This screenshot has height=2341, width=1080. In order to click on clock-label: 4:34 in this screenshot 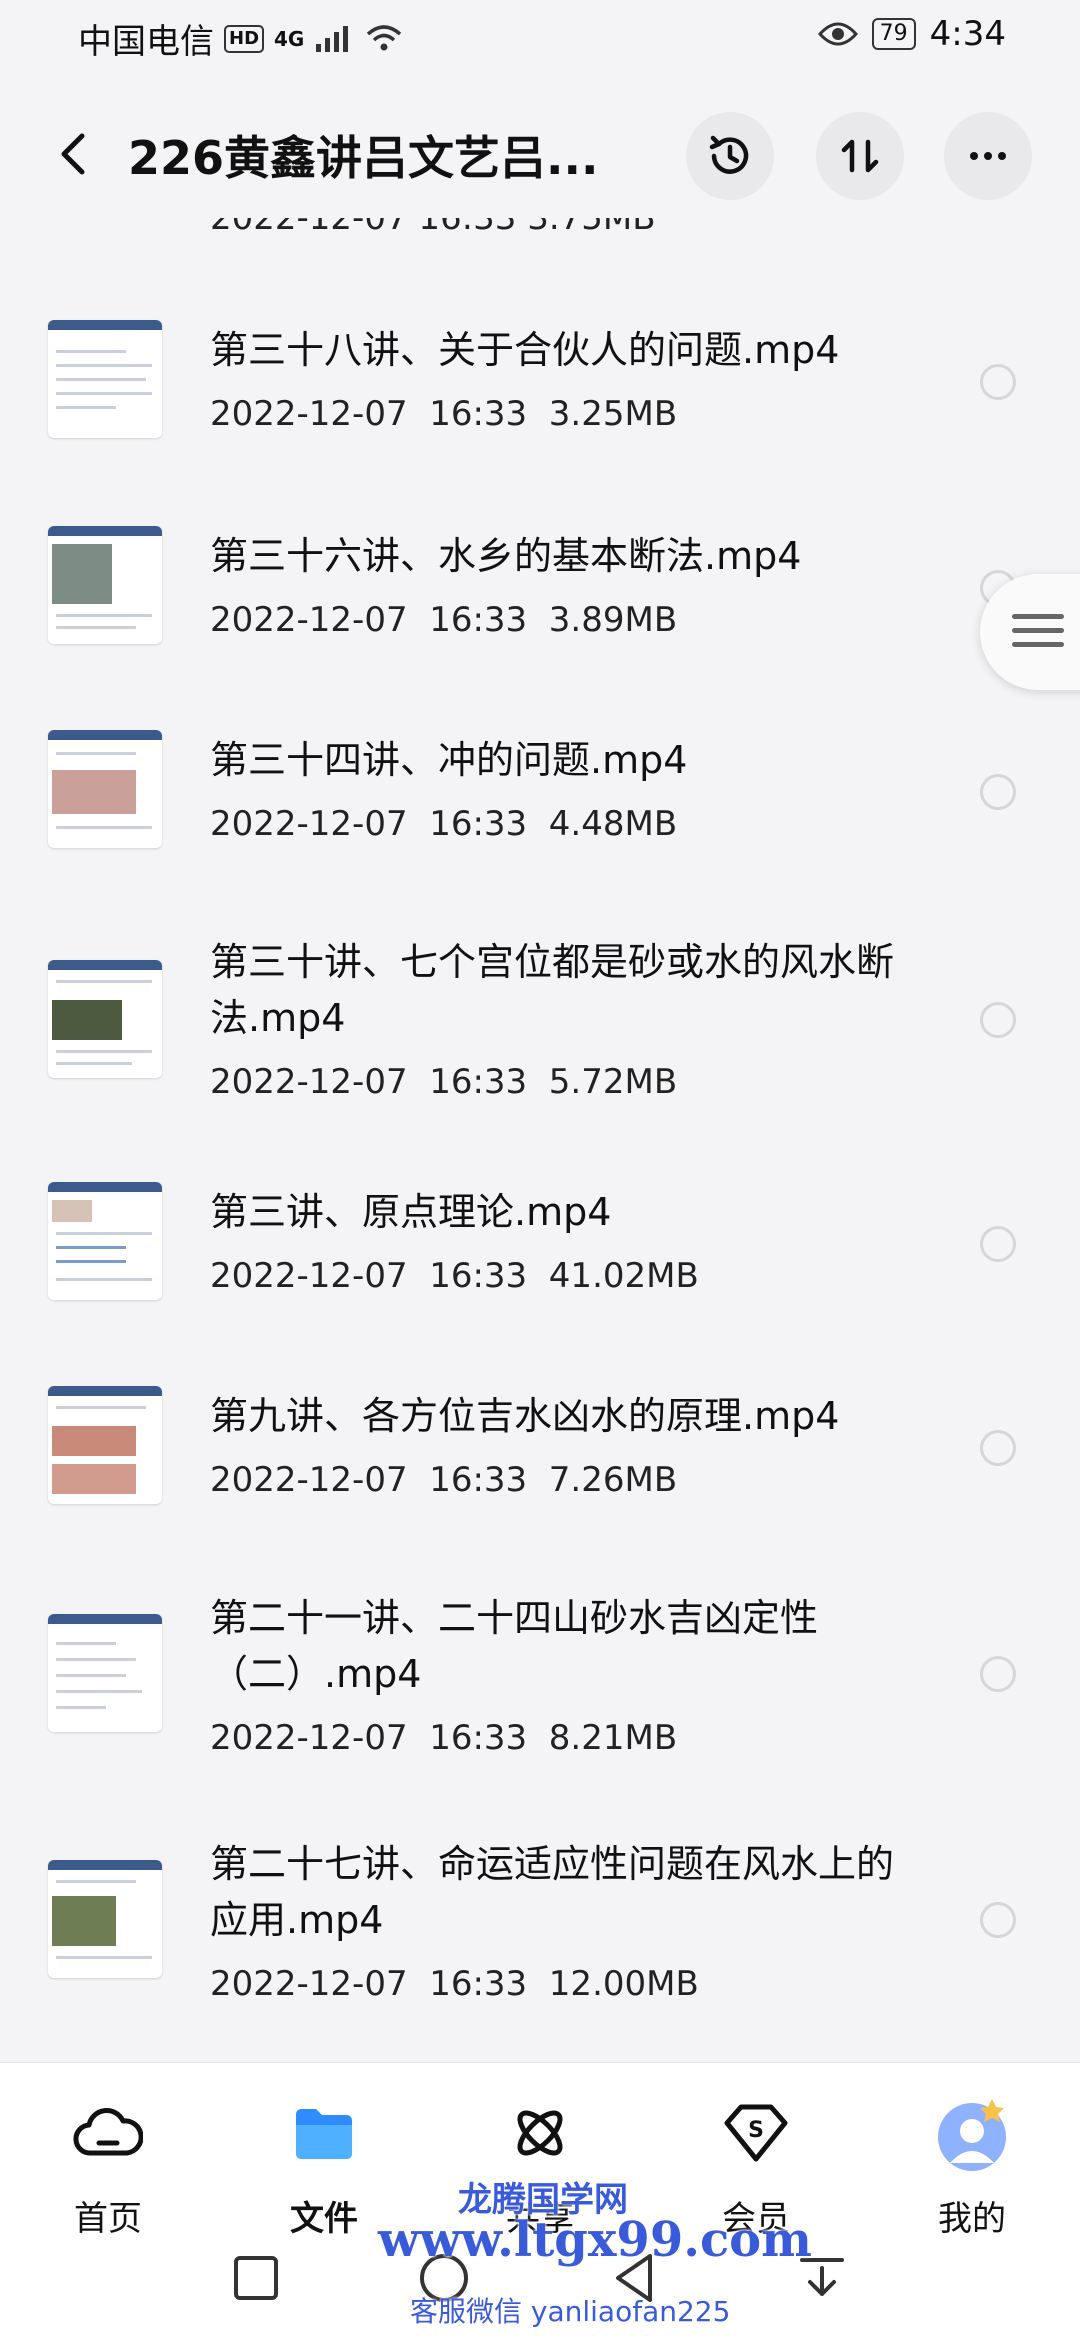, I will do `click(967, 34)`.